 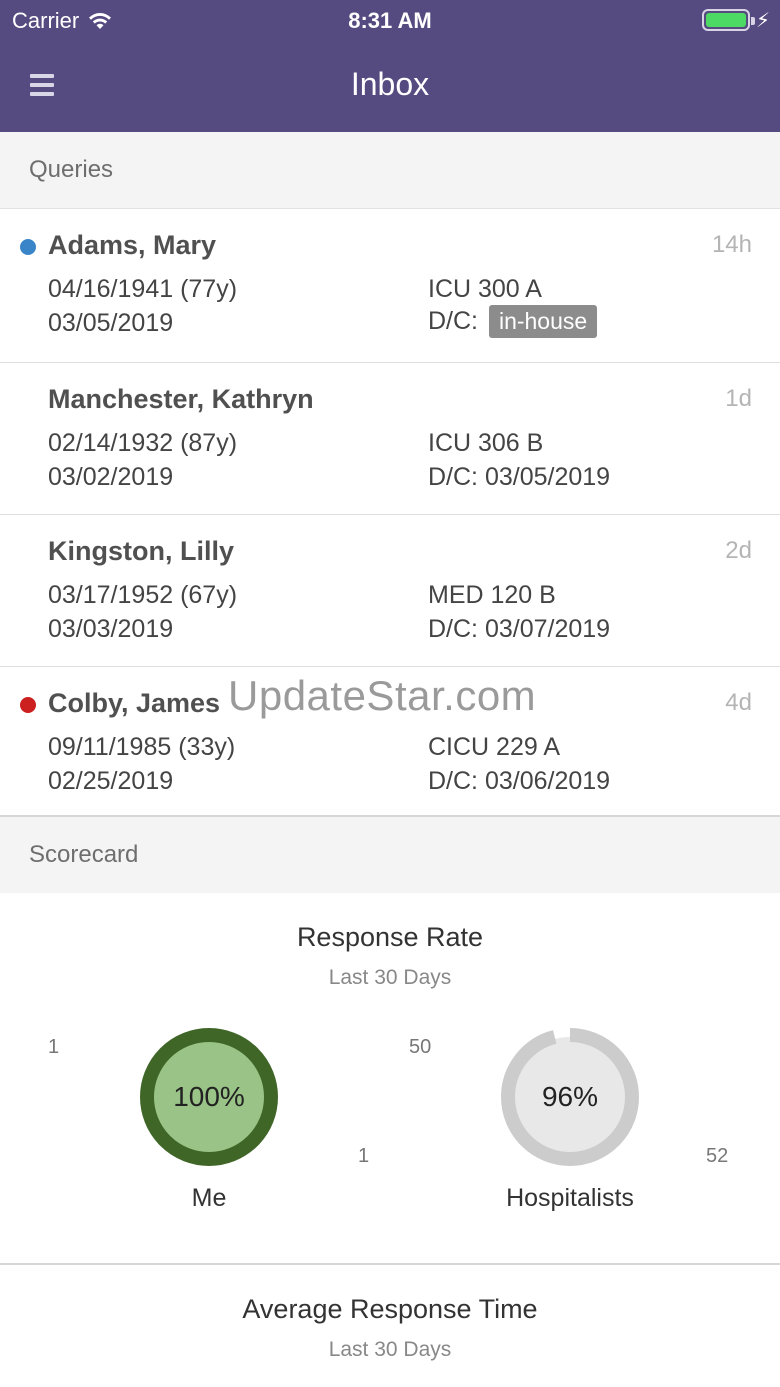 I want to click on patient-dob: 09/11/1985 (33y), so click(x=142, y=747).